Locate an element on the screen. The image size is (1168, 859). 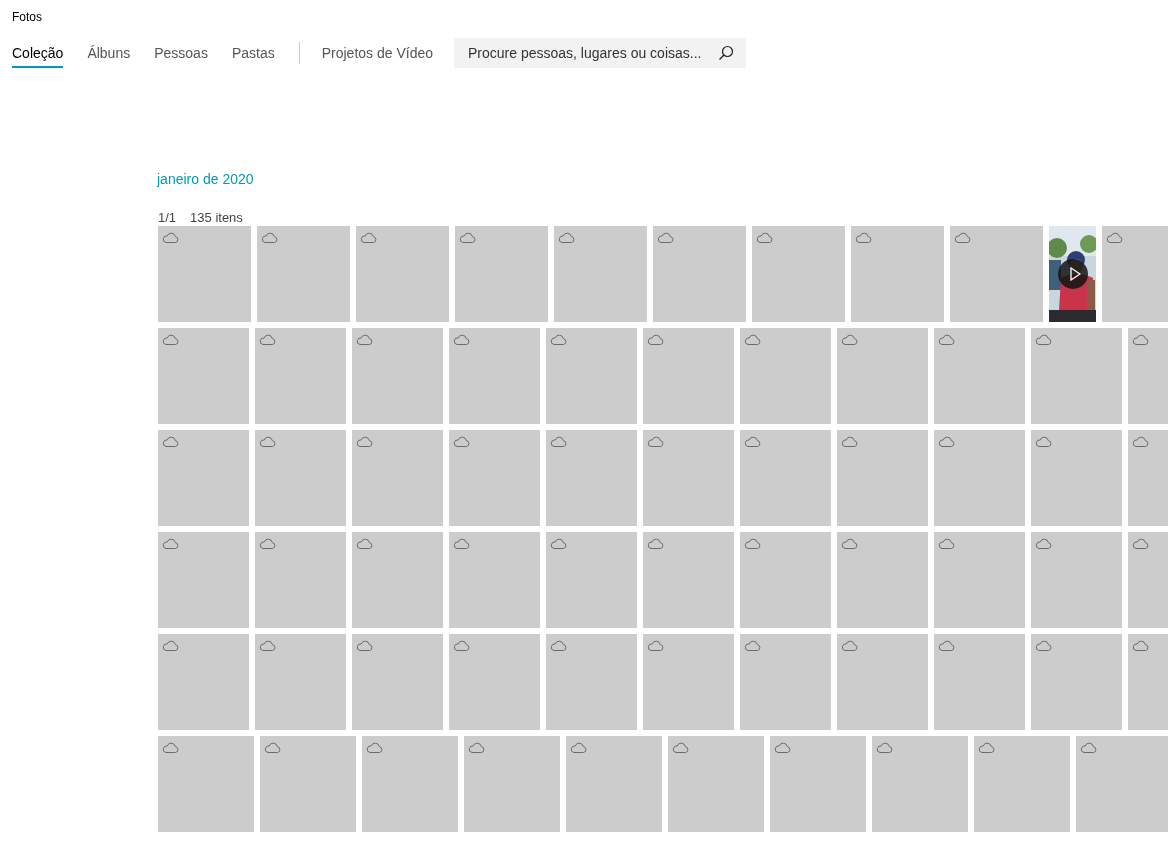
item-count: 135 itens is located at coordinates (216, 218).